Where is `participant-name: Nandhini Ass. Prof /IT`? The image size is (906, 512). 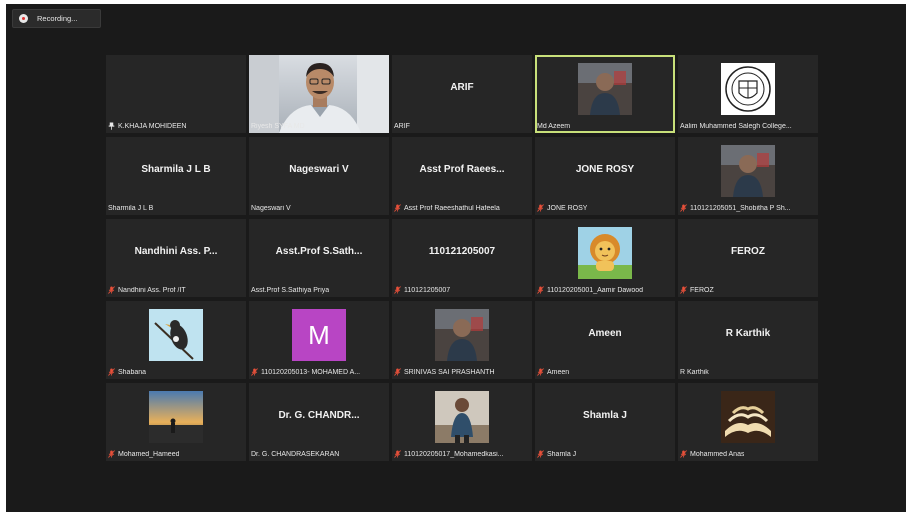 participant-name: Nandhini Ass. Prof /IT is located at coordinates (152, 290).